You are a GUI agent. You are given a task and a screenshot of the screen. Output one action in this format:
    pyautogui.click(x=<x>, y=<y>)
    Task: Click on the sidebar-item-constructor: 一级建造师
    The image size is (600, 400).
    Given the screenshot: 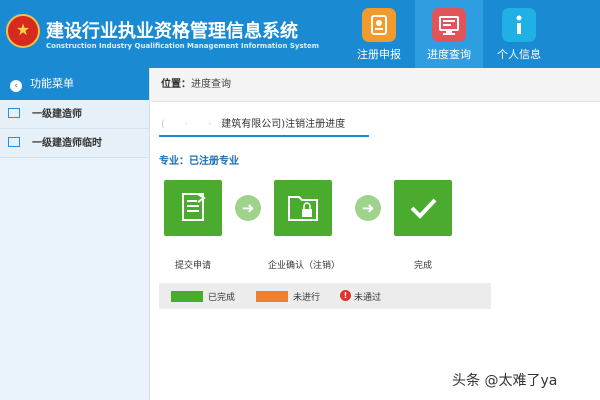 What is the action you would take?
    pyautogui.click(x=74, y=114)
    